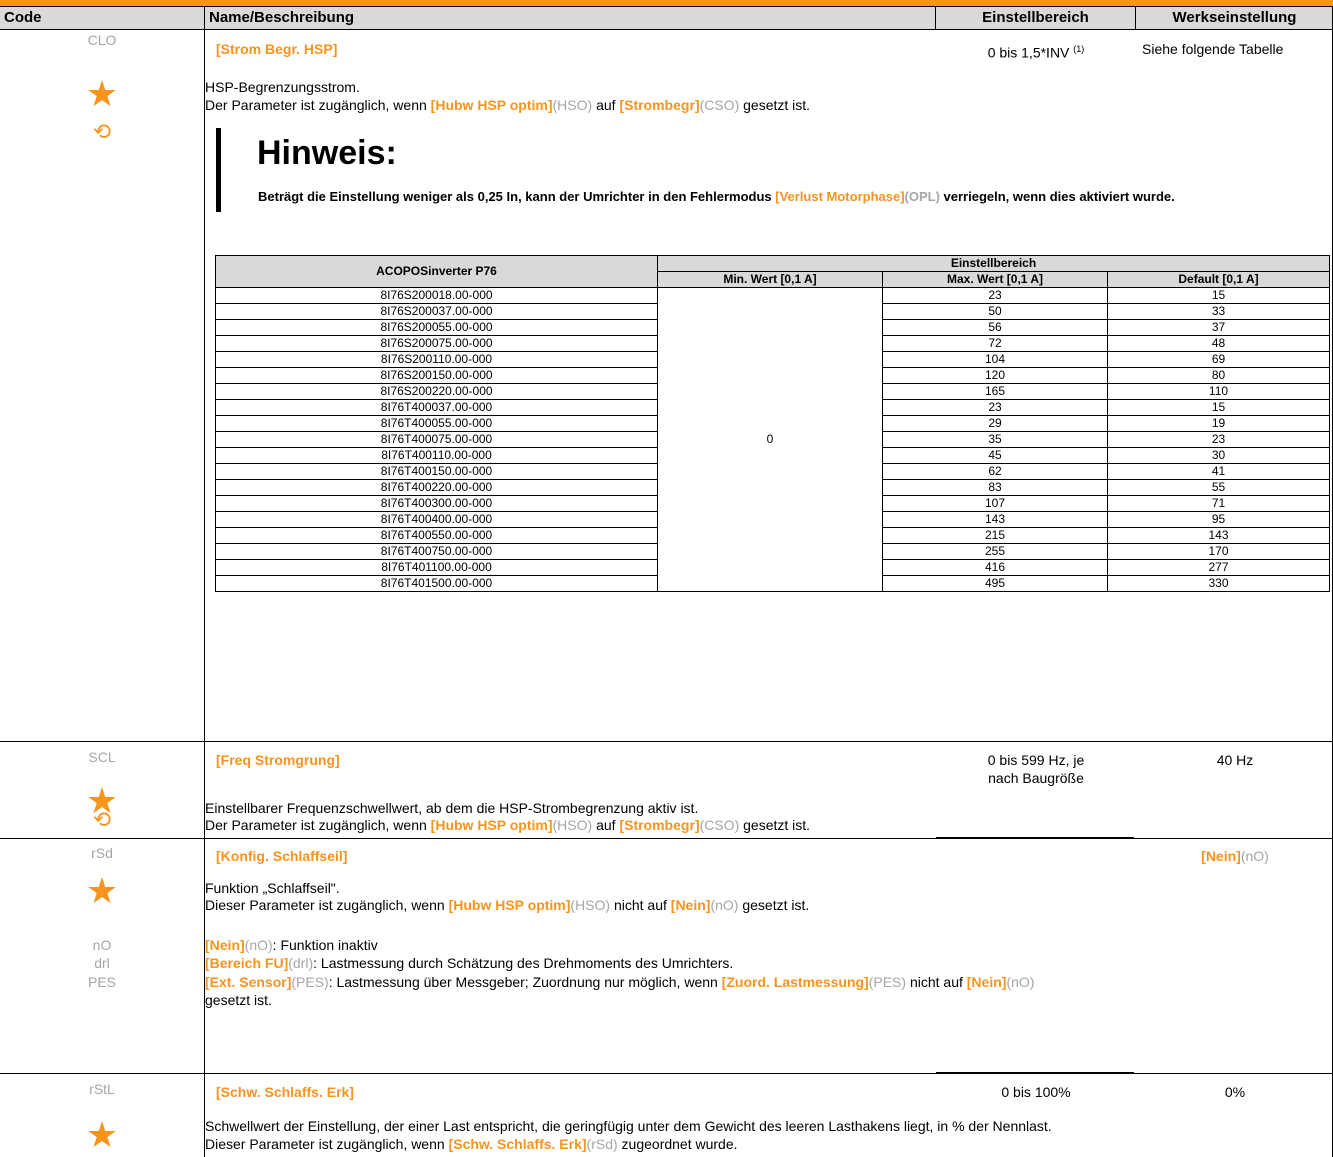 The width and height of the screenshot is (1333, 1157). What do you see at coordinates (666, 29) in the screenshot?
I see `header-bottom-line` at bounding box center [666, 29].